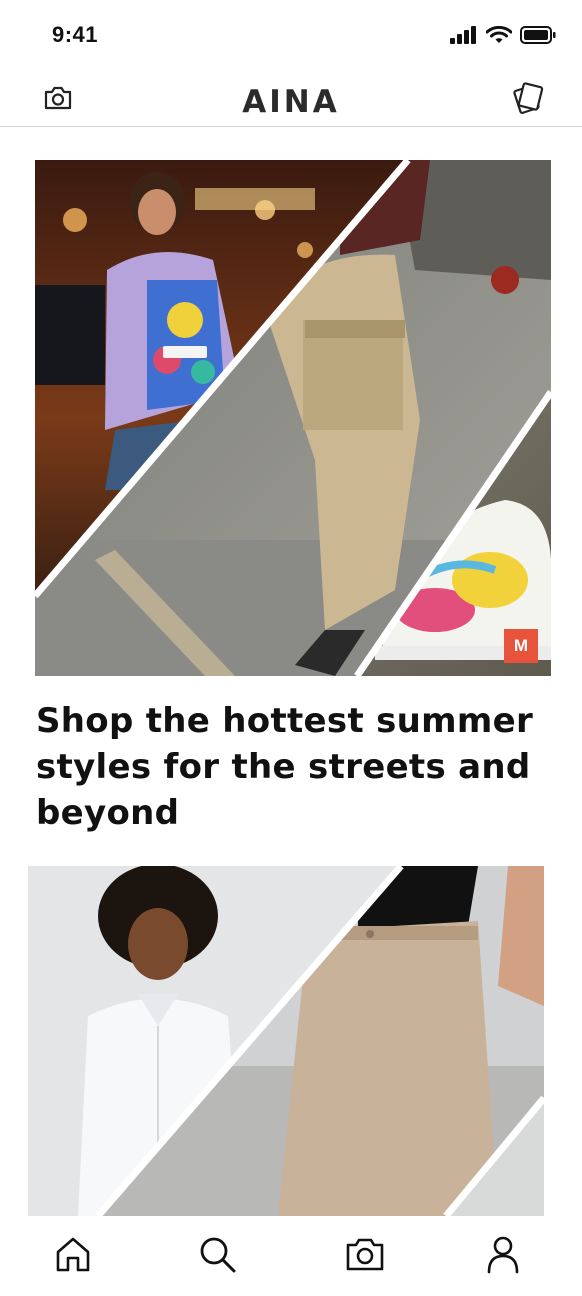 The height and width of the screenshot is (1296, 582). I want to click on swap-cards-icon, so click(528, 100).